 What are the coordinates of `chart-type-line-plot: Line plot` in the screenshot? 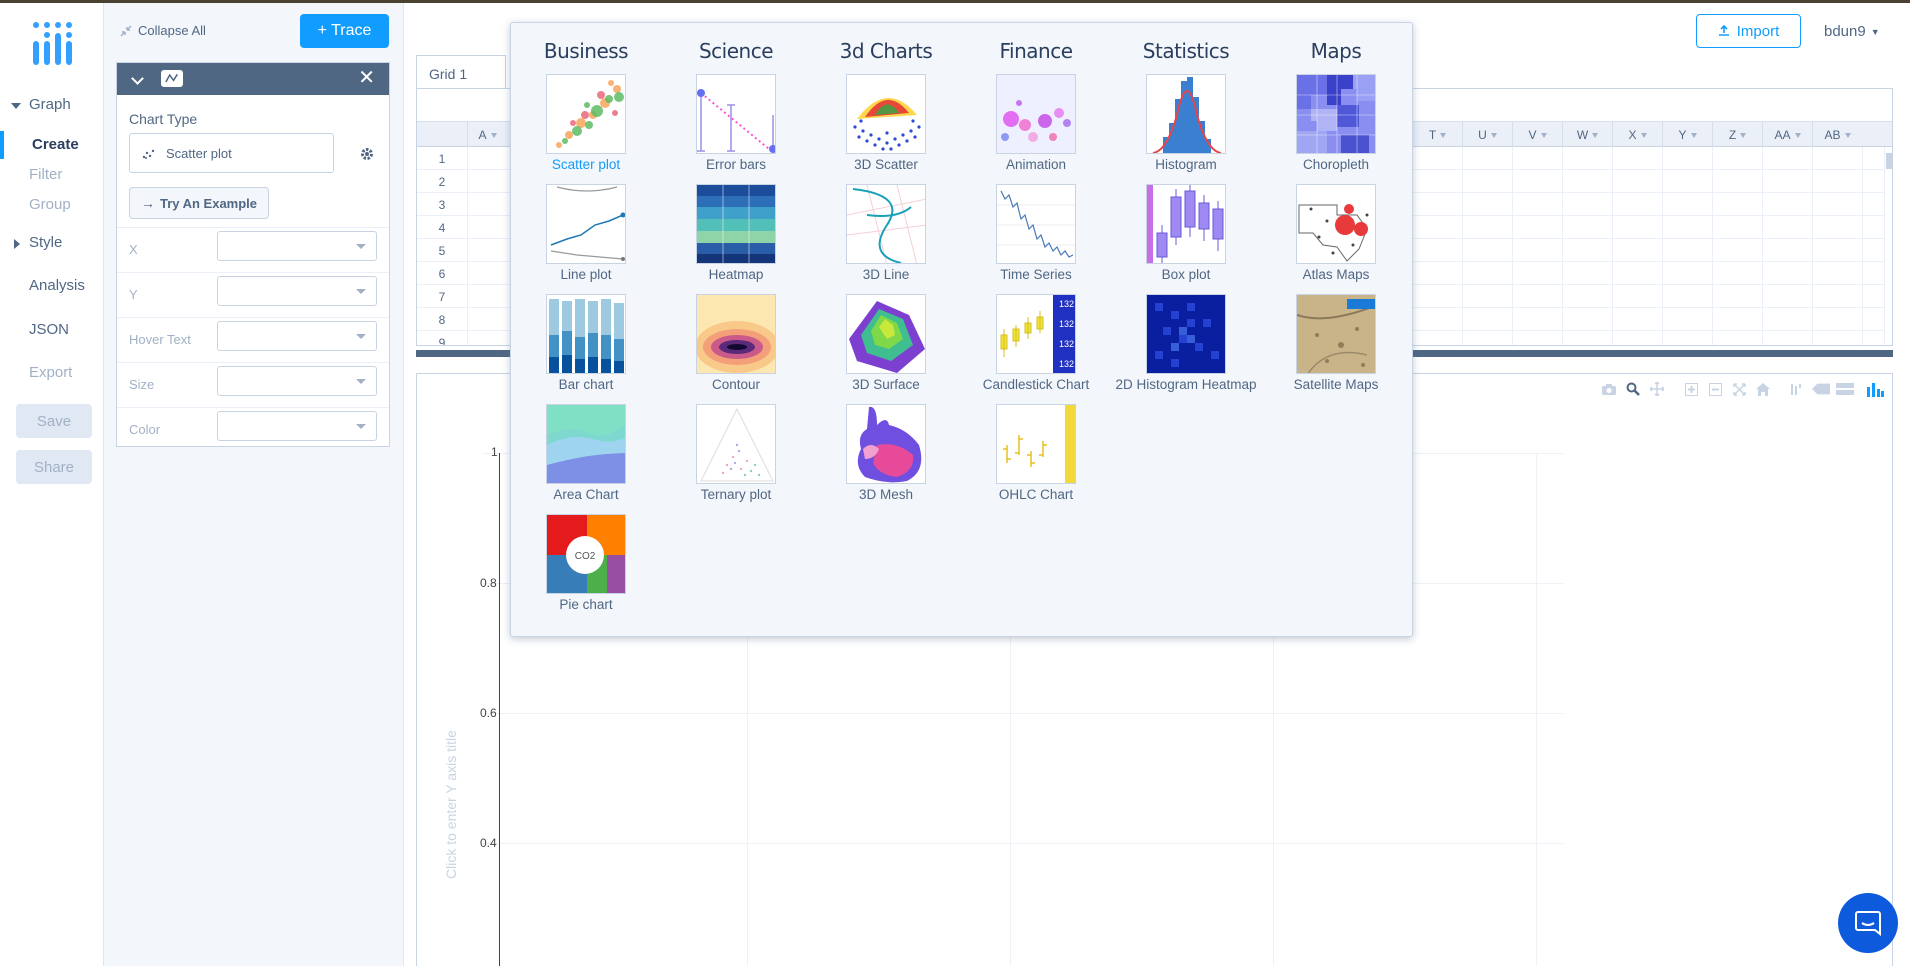 It's located at (586, 238).